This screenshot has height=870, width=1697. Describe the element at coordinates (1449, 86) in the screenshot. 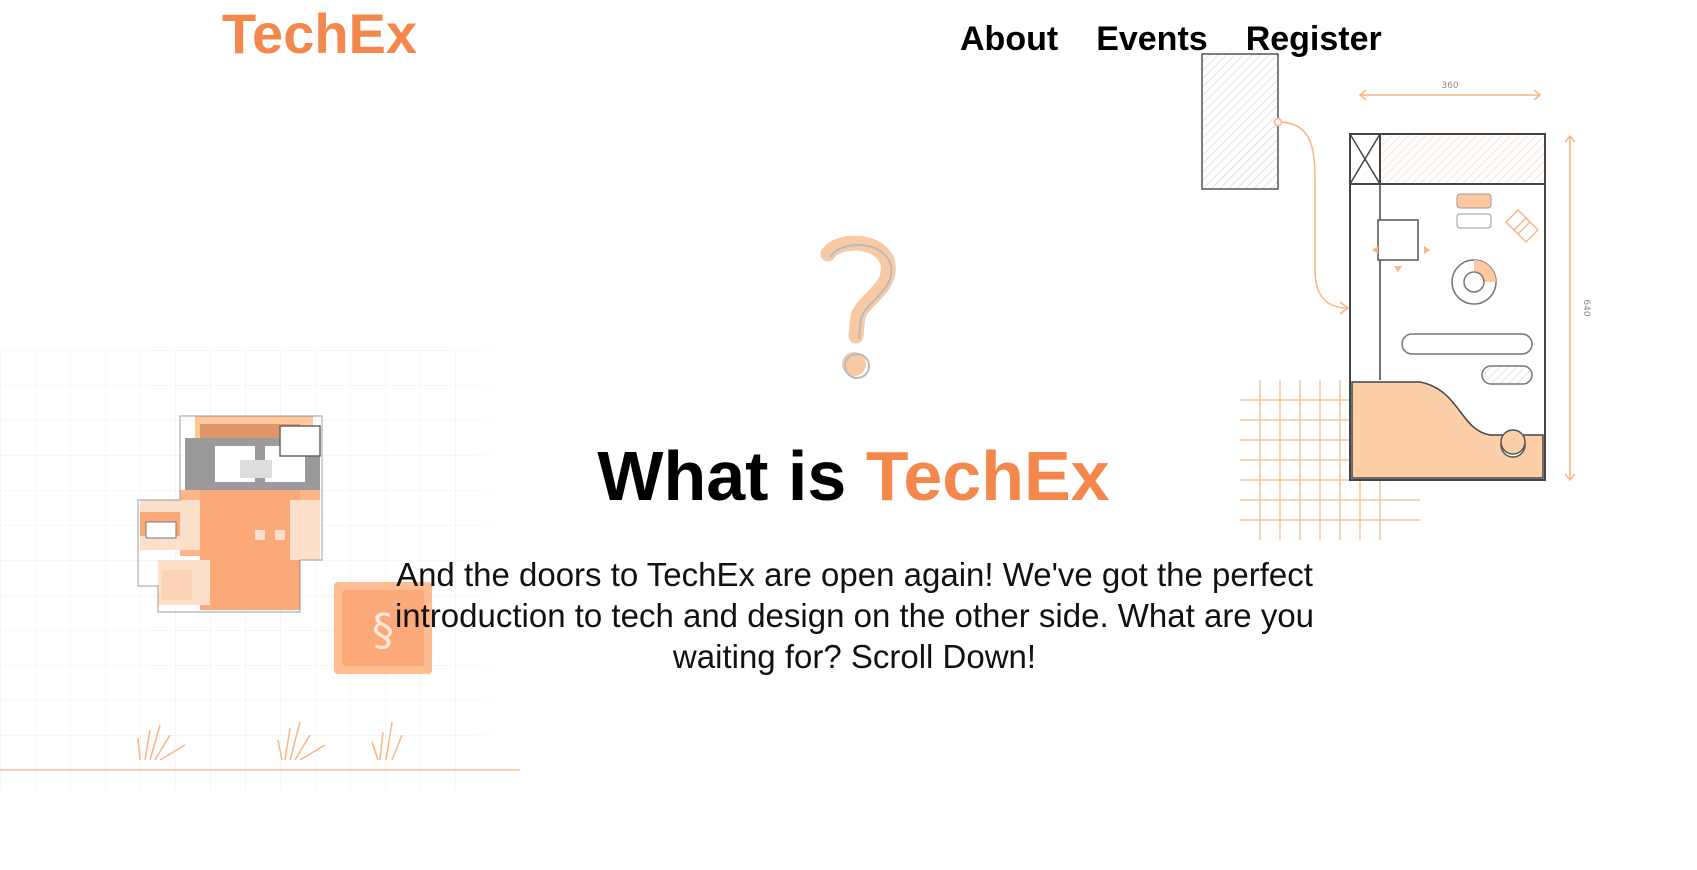

I see `wireframe-width-label: 360` at that location.